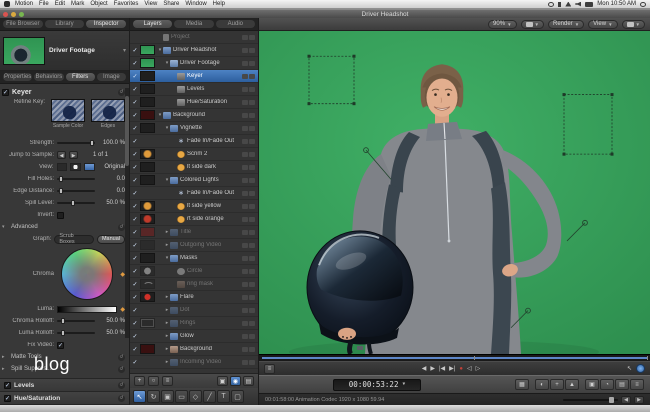 Image resolution: width=650 pixels, height=412 pixels. What do you see at coordinates (454, 357) in the screenshot?
I see `timeline-scrubber` at bounding box center [454, 357].